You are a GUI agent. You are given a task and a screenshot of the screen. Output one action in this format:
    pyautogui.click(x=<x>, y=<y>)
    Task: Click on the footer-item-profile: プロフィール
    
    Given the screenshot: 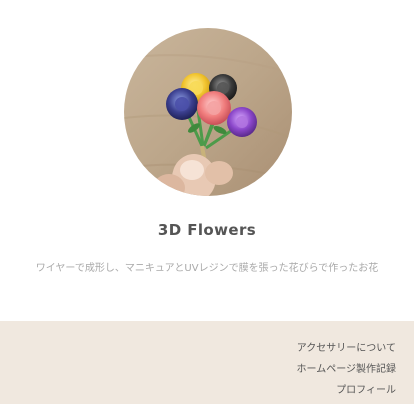 What is the action you would take?
    pyautogui.click(x=346, y=387)
    